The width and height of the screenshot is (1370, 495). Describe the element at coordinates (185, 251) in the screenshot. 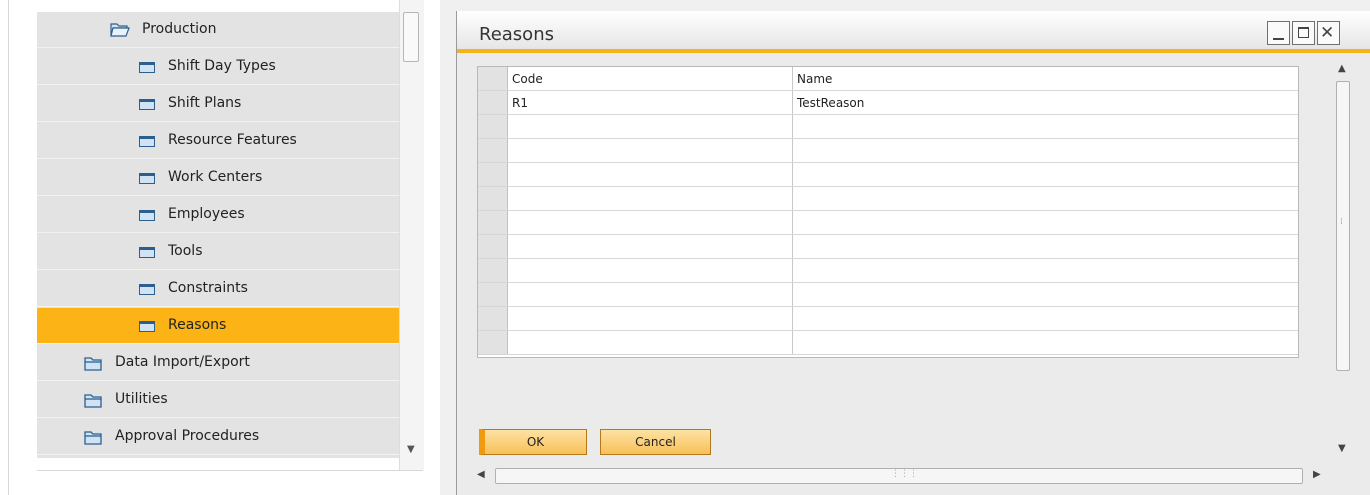

I see `tree-item-label: Tools` at that location.